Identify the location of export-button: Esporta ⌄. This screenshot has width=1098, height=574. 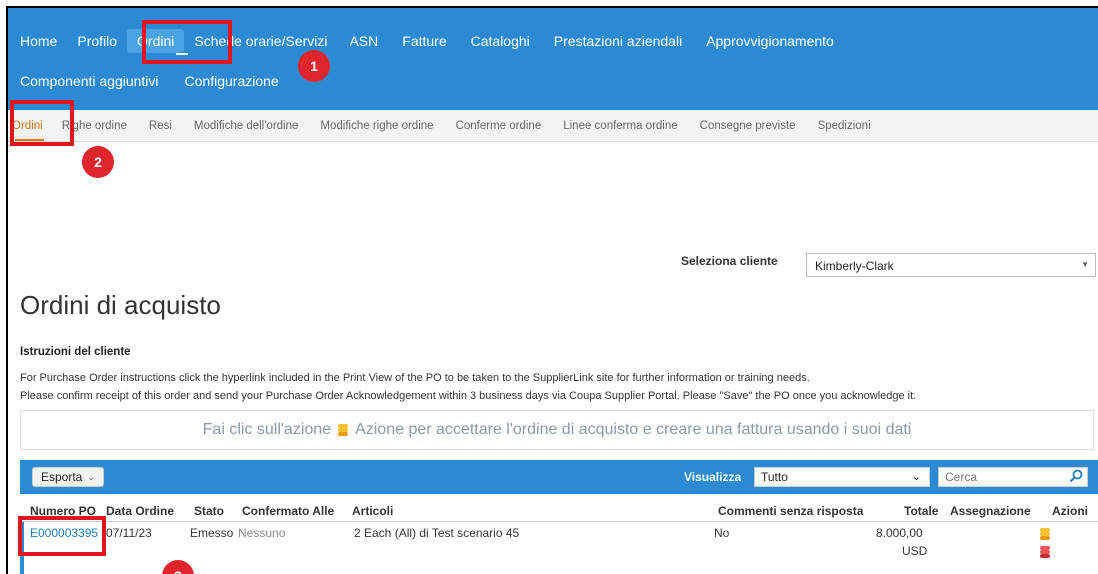
(68, 477).